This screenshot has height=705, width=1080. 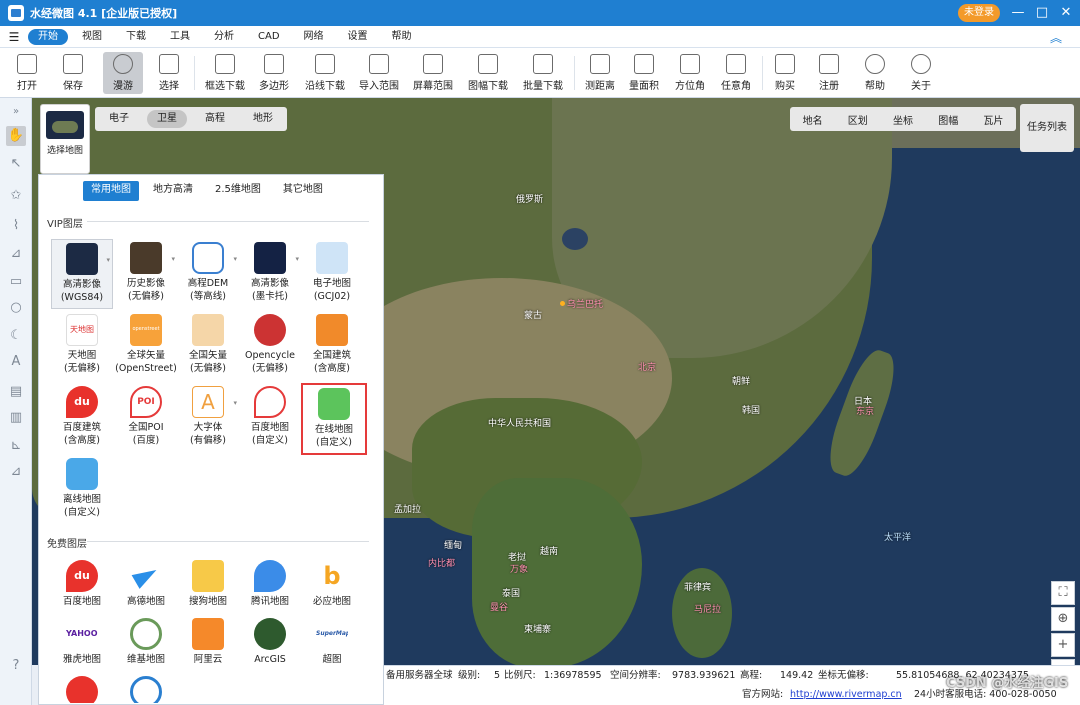 I want to click on layer-national-poi: POI 全国POI (百度), so click(x=146, y=418).